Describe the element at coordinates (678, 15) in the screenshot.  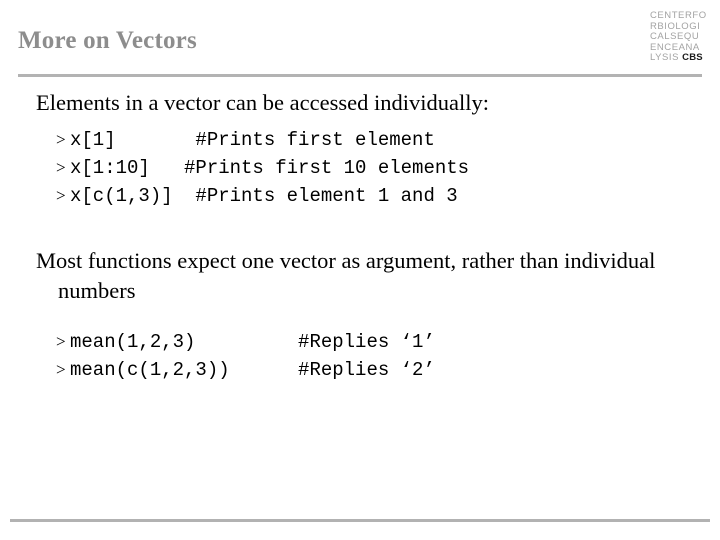
I see `logo-line-1: CENTERFO` at that location.